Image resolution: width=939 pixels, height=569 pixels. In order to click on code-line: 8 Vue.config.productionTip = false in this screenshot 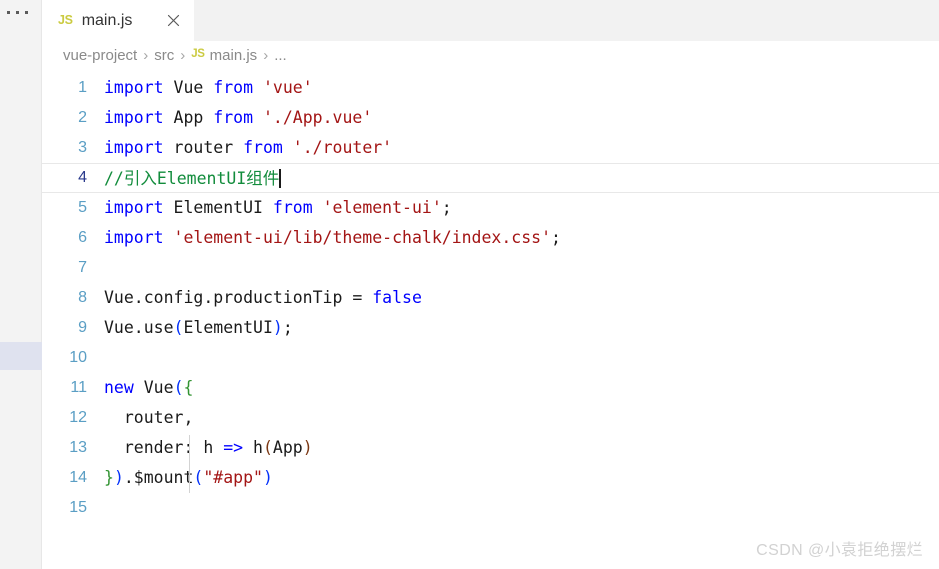, I will do `click(490, 298)`.